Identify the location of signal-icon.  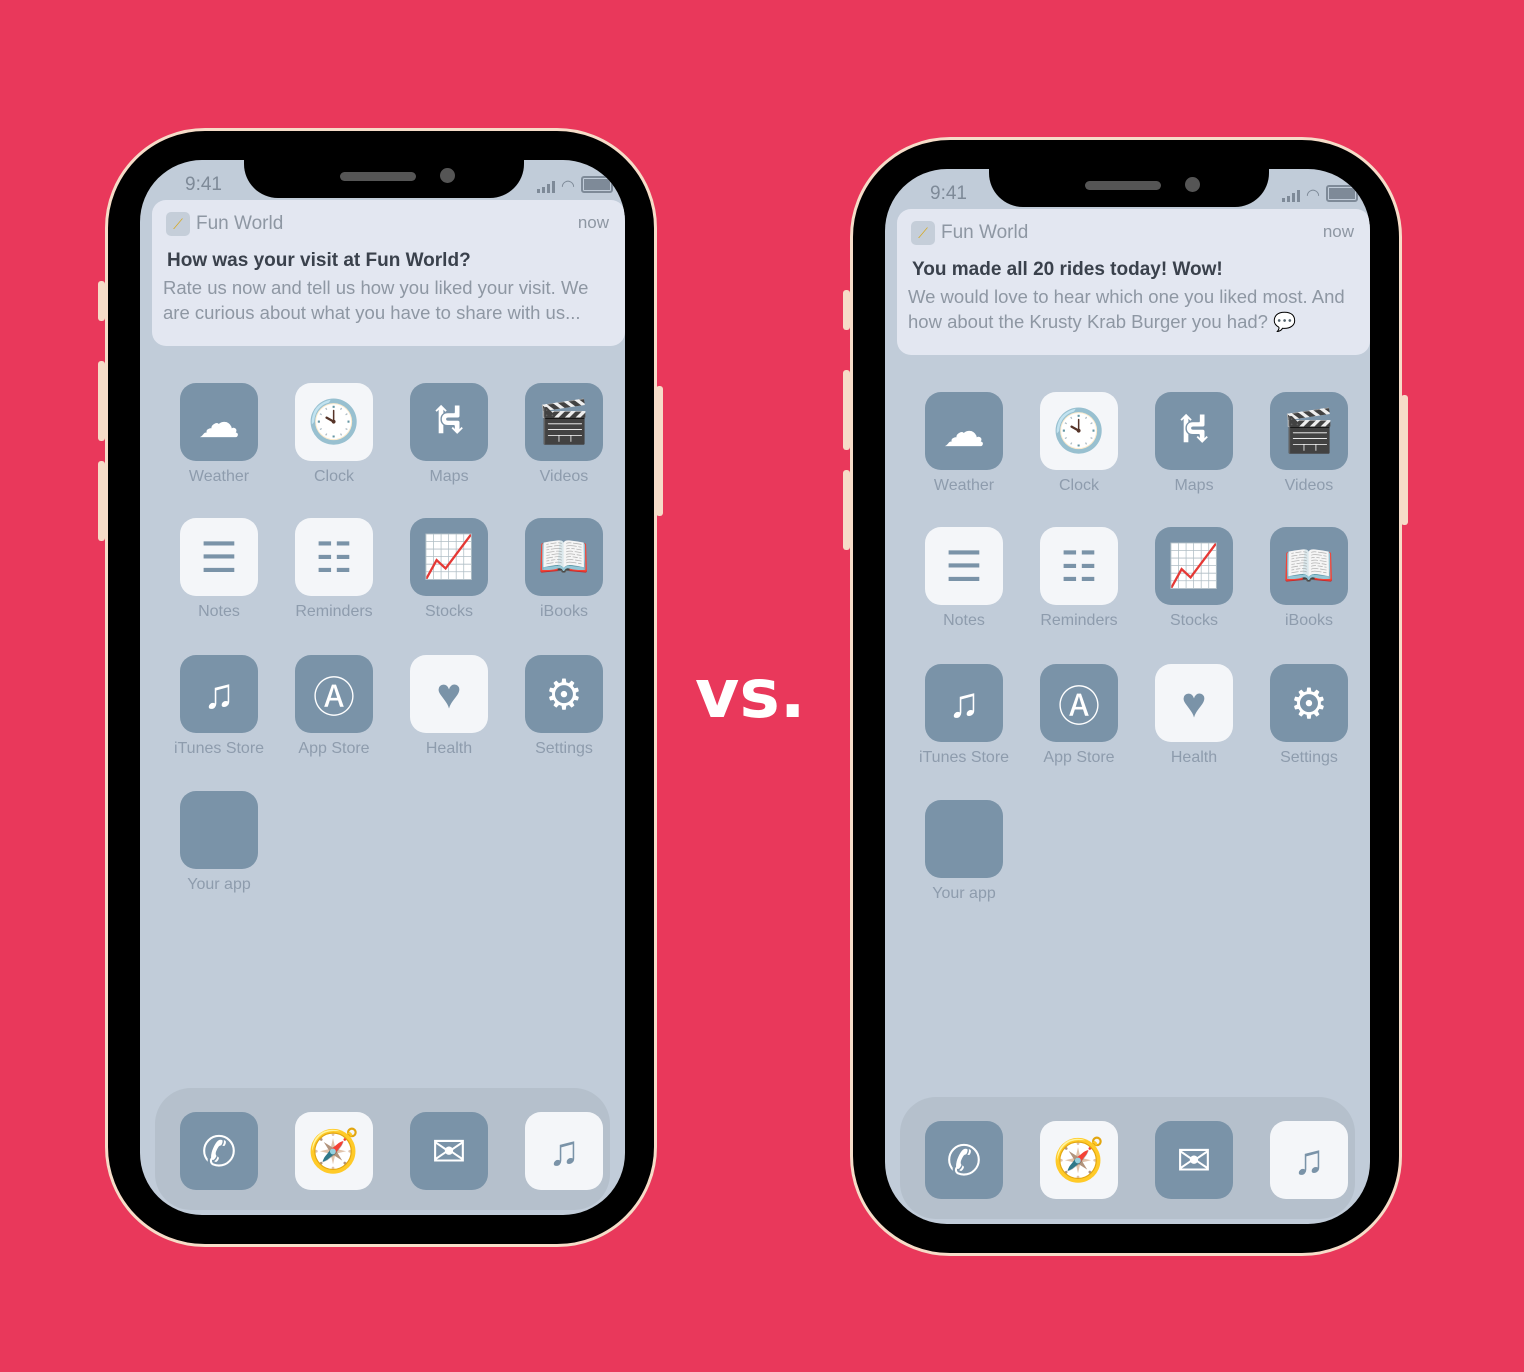
(546, 187).